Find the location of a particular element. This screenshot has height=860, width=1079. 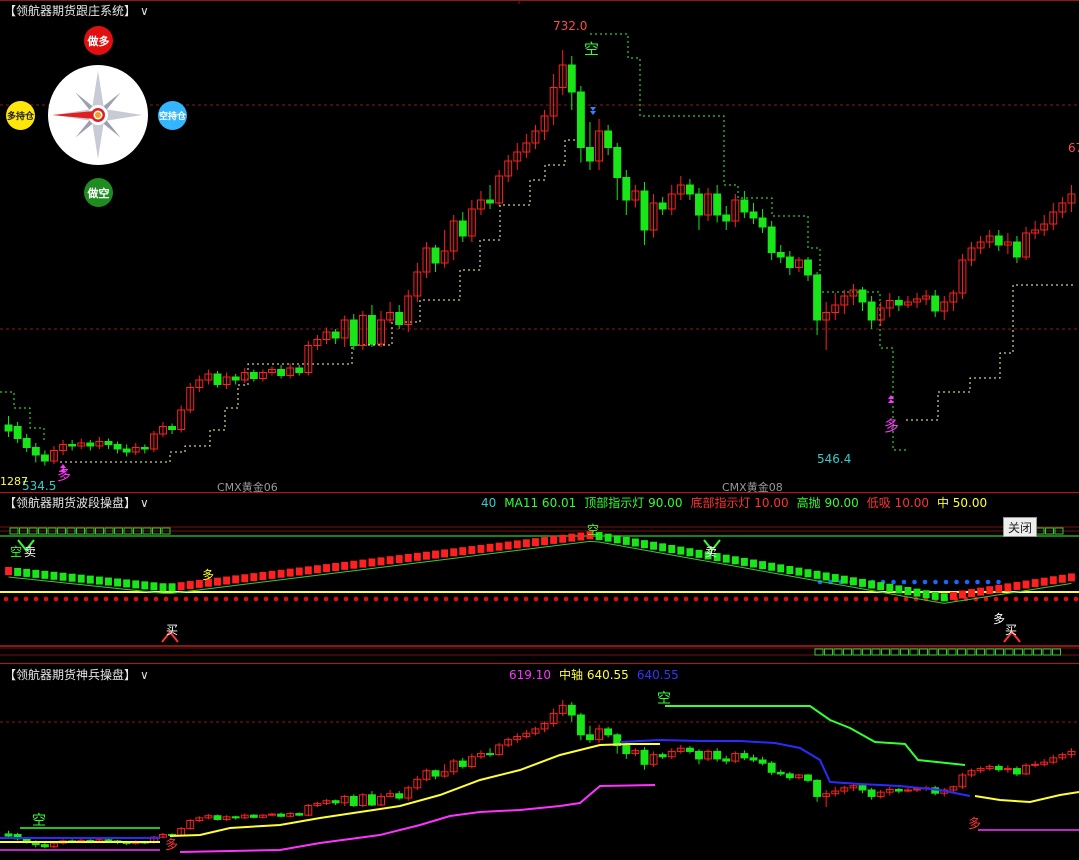

panel1-title: 【领航器期货跟庄系统】 ∨ is located at coordinates (76, 10).